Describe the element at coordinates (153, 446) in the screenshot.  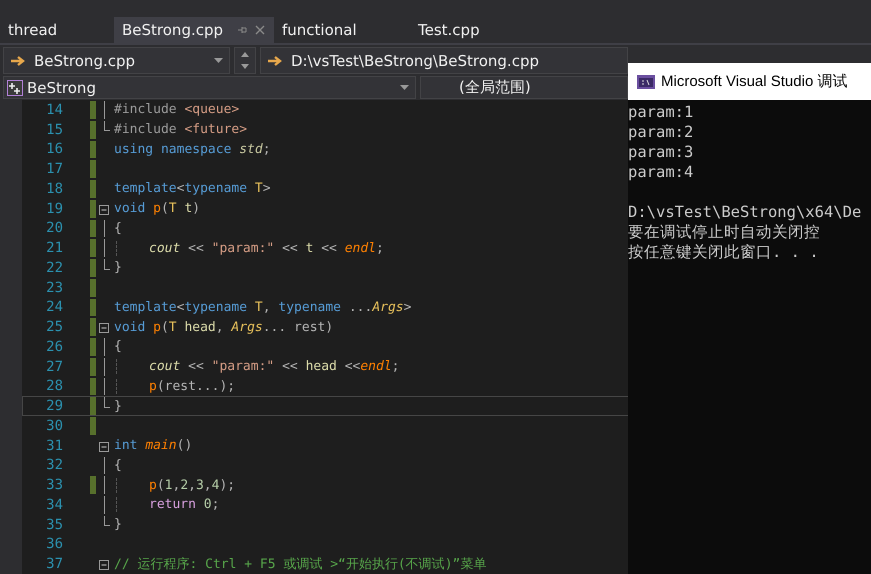
I see `code-line: int main()` at that location.